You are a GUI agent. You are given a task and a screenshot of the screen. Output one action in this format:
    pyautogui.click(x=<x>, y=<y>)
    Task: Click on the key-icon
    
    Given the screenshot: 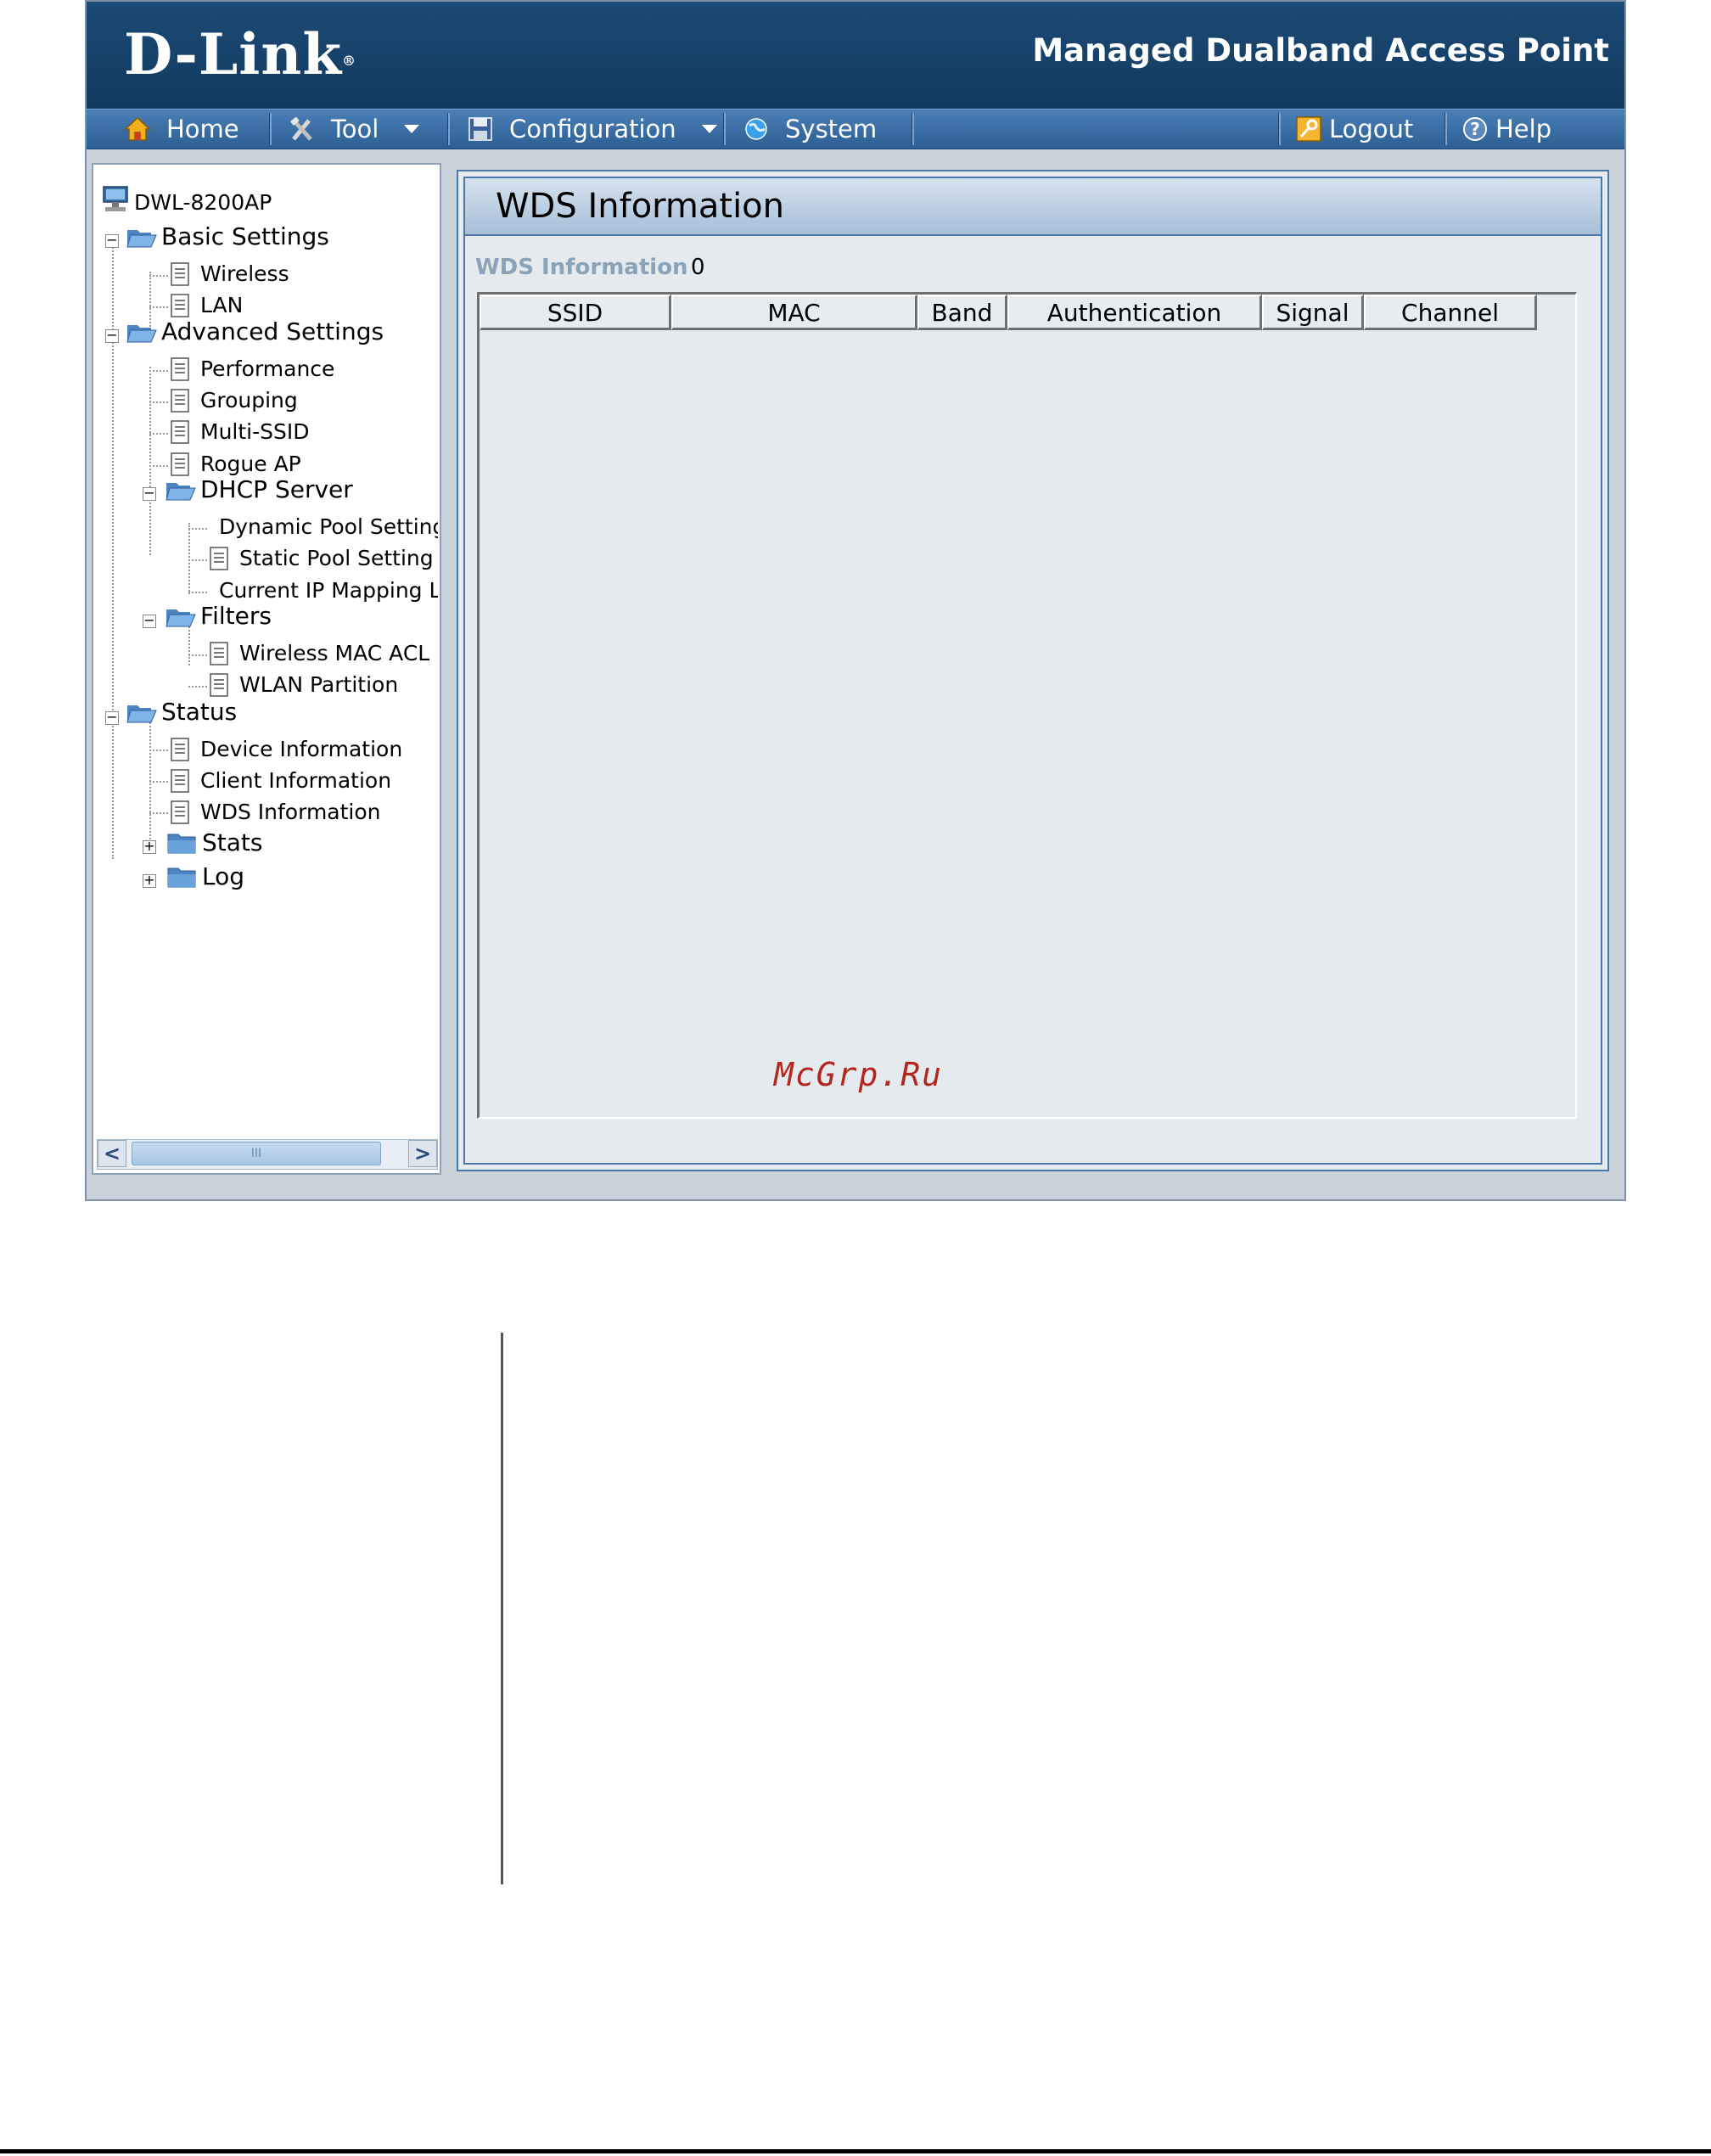 What is the action you would take?
    pyautogui.click(x=1308, y=129)
    